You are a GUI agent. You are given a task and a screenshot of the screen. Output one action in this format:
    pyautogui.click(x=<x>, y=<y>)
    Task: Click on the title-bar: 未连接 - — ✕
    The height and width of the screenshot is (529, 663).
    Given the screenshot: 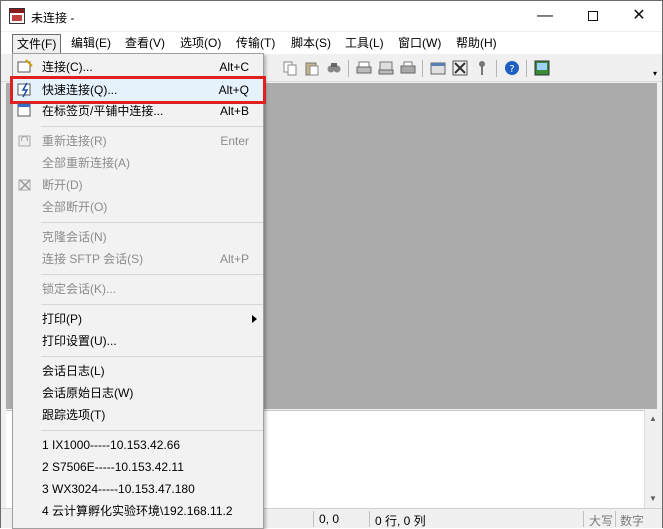 What is the action you would take?
    pyautogui.click(x=331, y=16)
    